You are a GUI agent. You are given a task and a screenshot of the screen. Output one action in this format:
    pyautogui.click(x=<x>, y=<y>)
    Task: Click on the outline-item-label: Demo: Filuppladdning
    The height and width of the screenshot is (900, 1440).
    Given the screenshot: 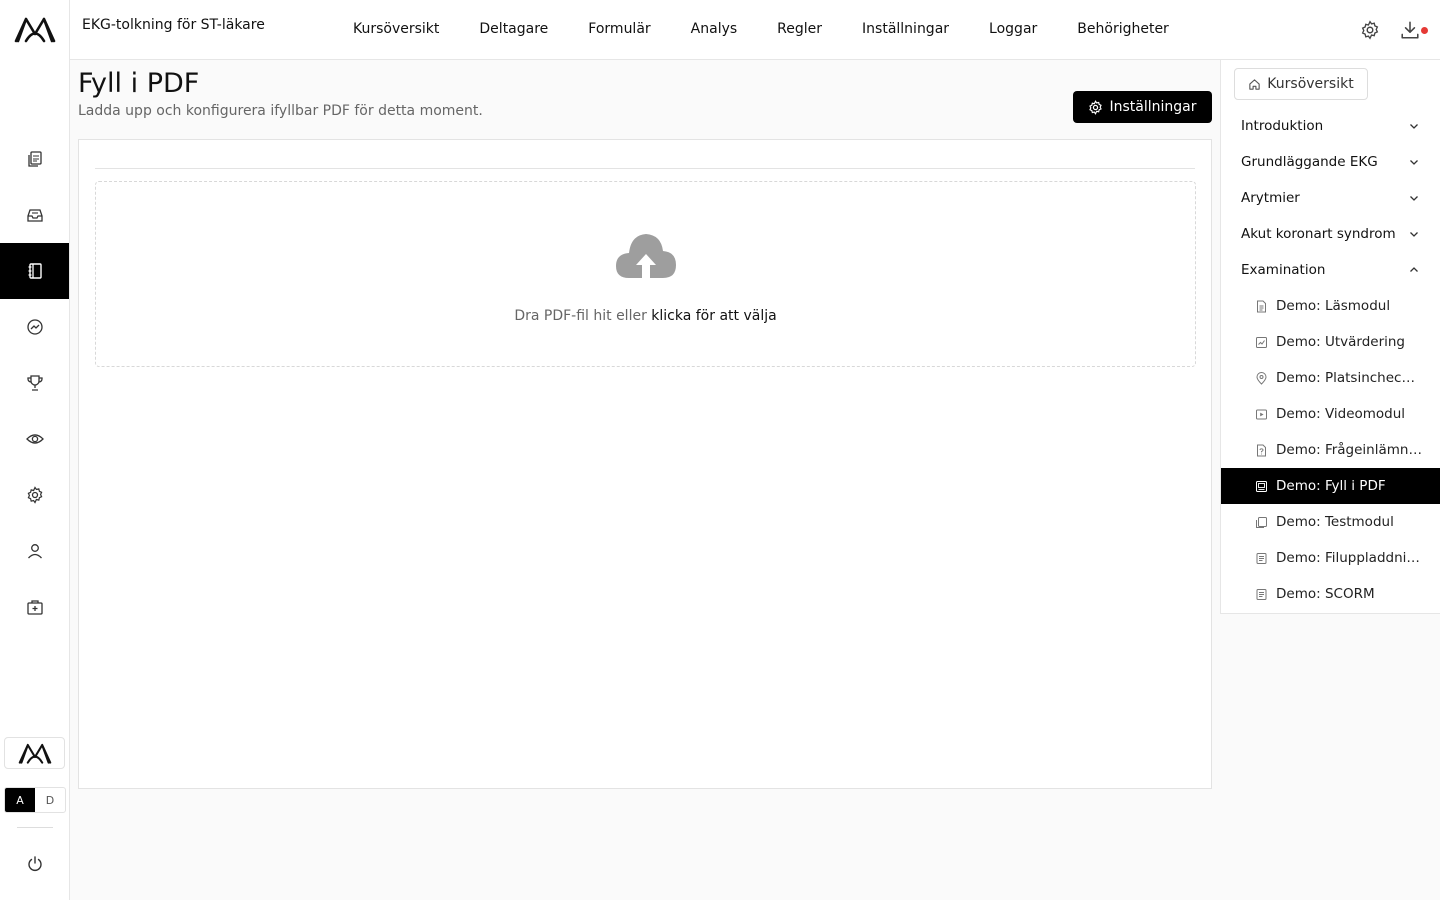 What is the action you would take?
    pyautogui.click(x=1349, y=558)
    